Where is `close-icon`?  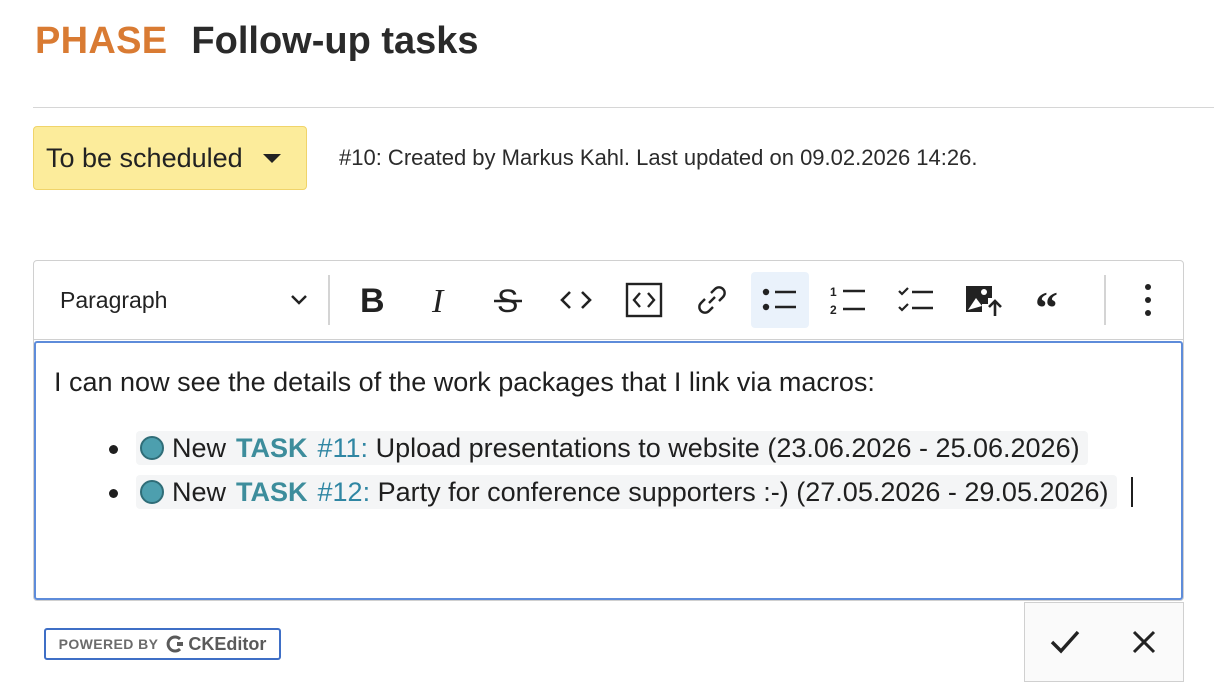
close-icon is located at coordinates (1143, 642).